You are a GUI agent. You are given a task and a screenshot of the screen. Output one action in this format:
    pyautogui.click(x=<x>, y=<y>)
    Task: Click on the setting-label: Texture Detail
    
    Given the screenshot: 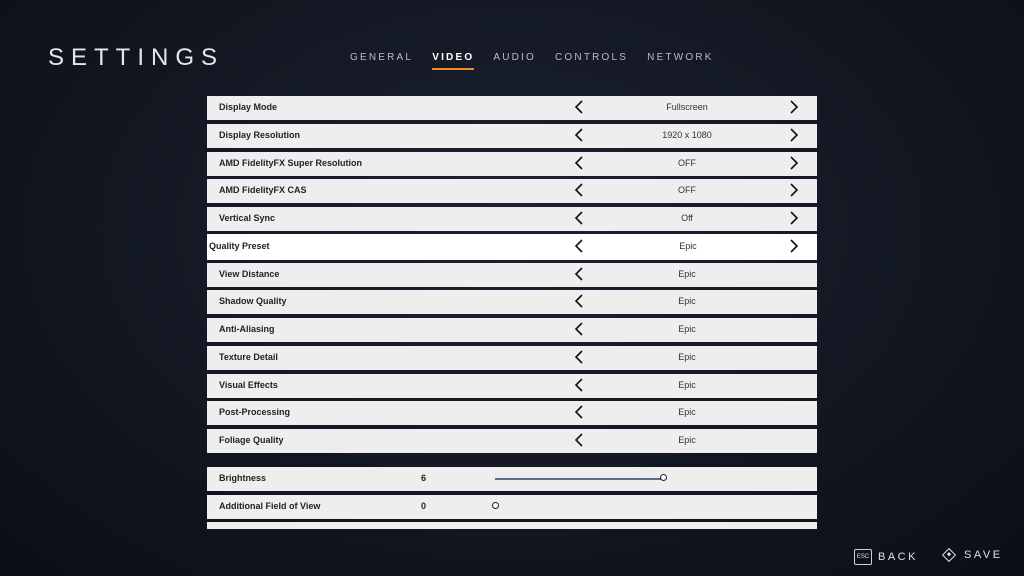 What is the action you would take?
    pyautogui.click(x=248, y=356)
    